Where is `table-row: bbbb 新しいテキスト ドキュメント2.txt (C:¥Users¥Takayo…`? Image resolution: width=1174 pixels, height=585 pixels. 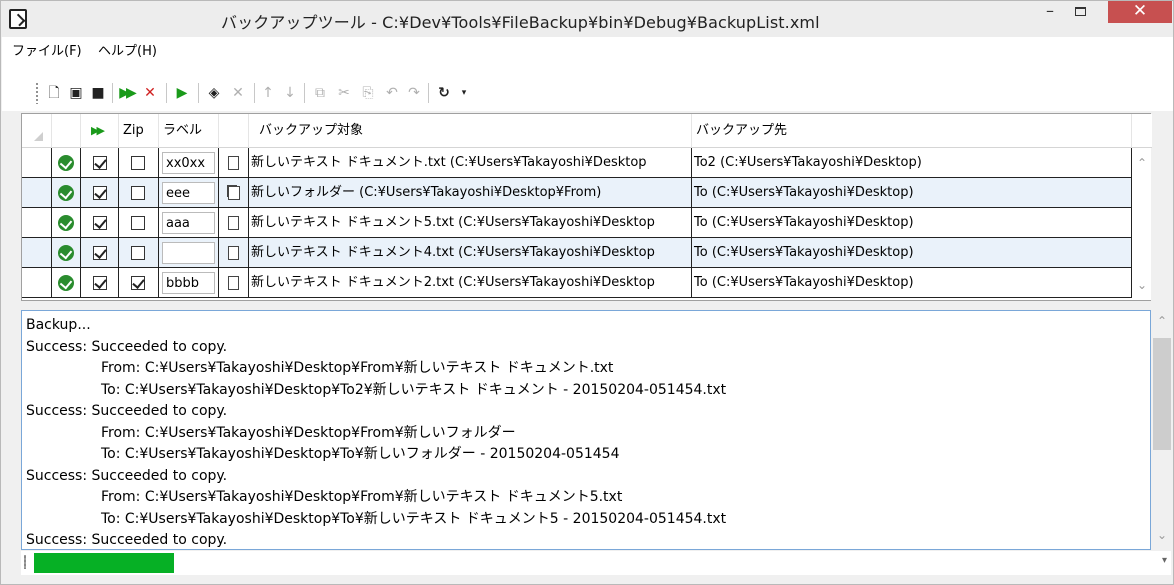
table-row: bbbb 新しいテキスト ドキュメント2.txt (C:¥Users¥Takayo… is located at coordinates (577, 283).